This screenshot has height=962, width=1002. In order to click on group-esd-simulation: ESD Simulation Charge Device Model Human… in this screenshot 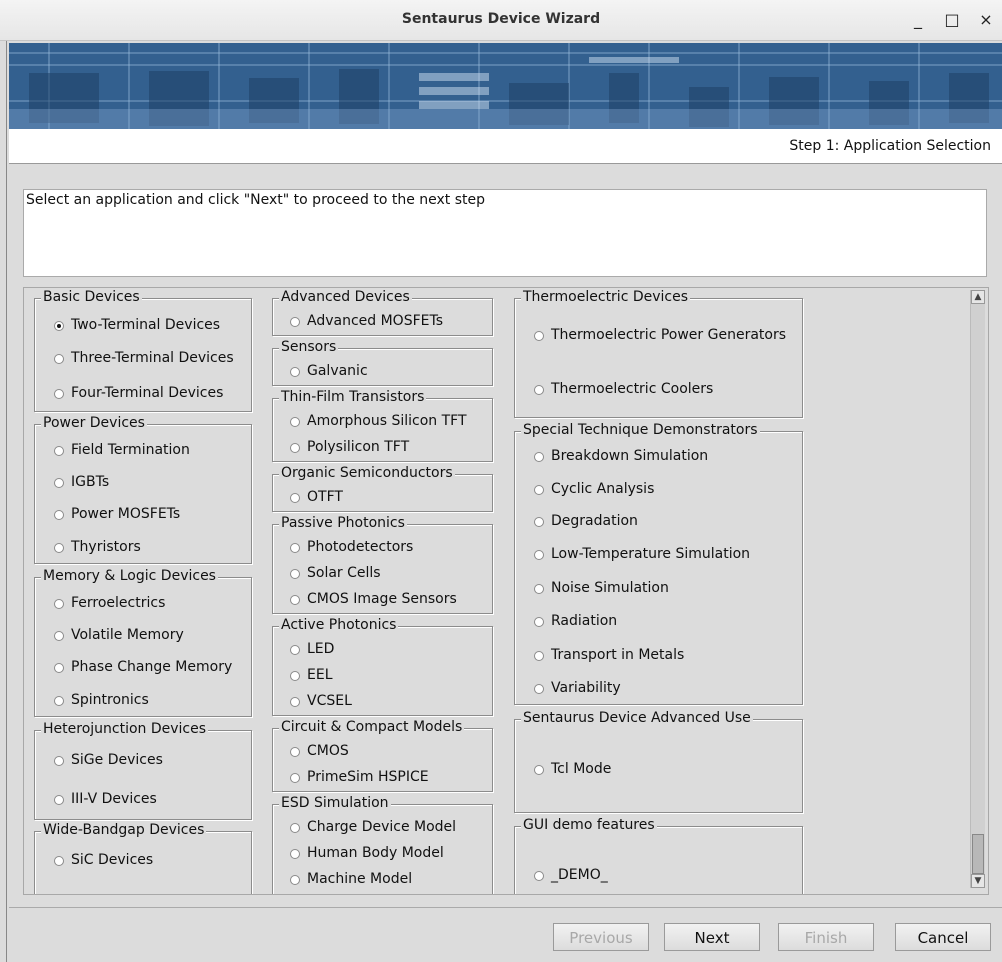, I will do `click(382, 844)`.